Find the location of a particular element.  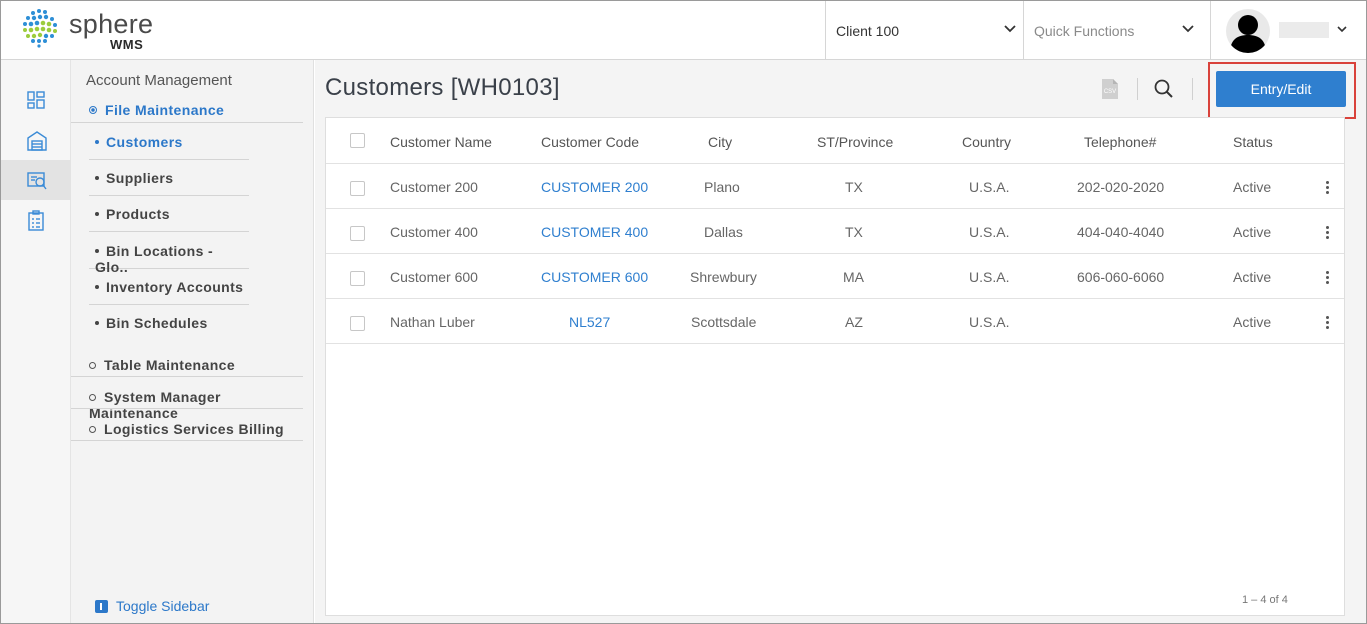

quick-functions-selector: Quick Functions is located at coordinates (1114, 30).